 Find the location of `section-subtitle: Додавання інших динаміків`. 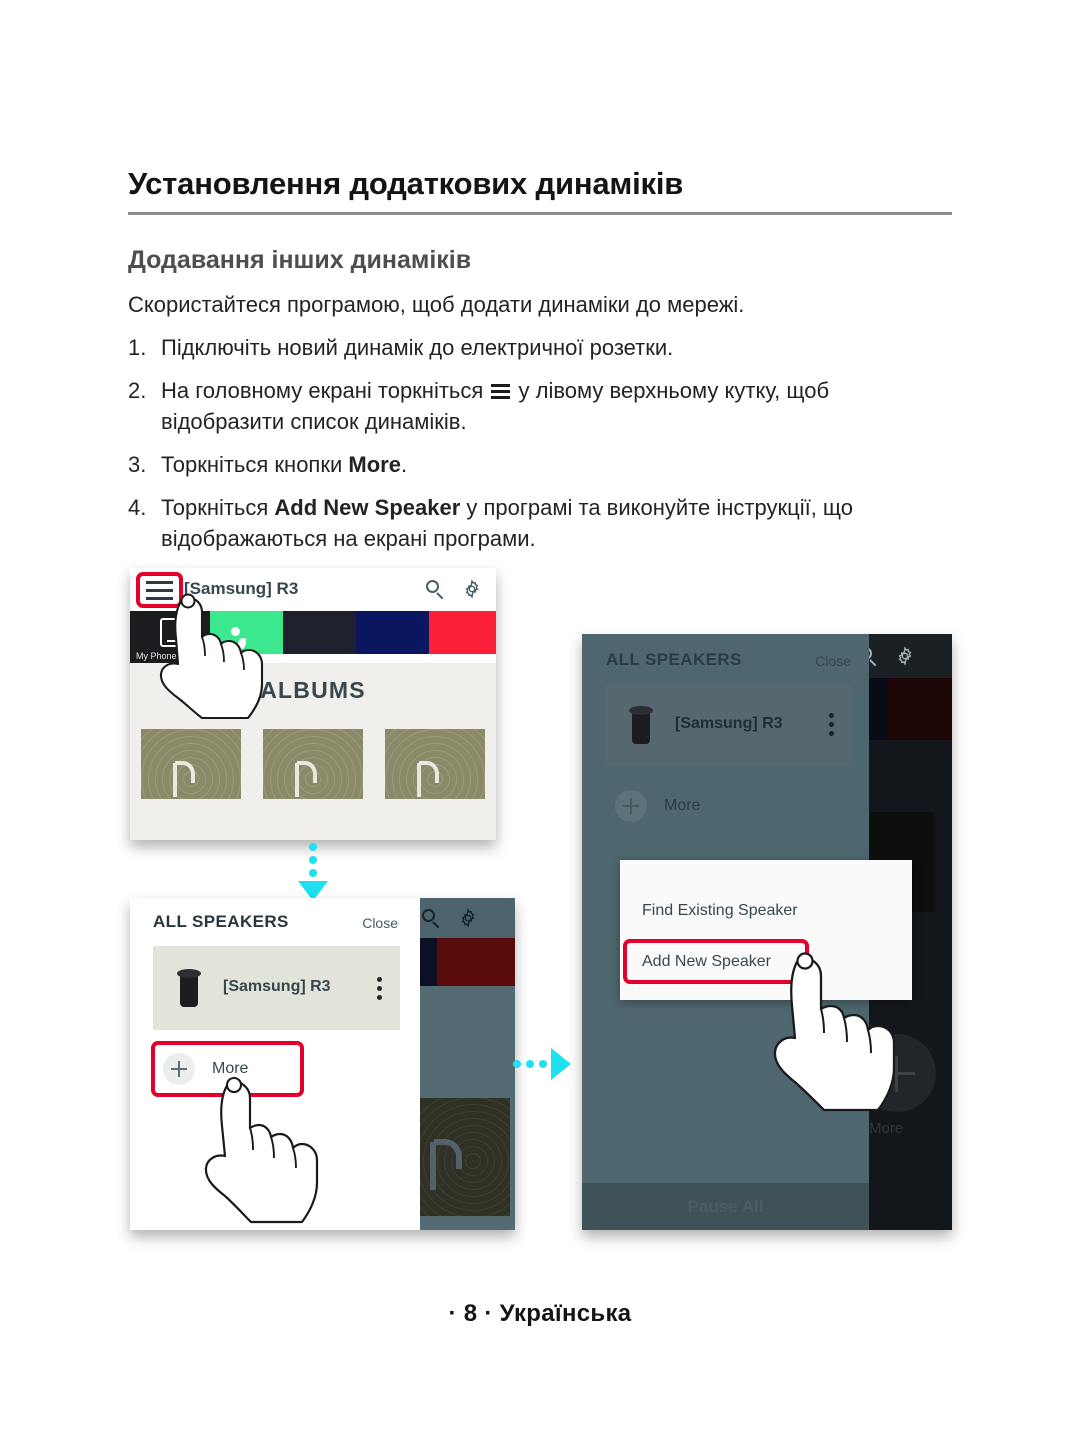

section-subtitle: Додавання інших динаміків is located at coordinates (300, 260).